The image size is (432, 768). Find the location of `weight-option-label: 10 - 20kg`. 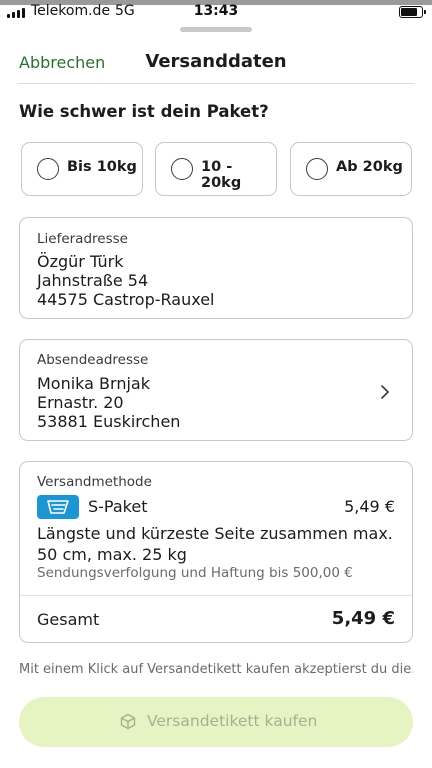

weight-option-label: 10 - 20kg is located at coordinates (221, 175).